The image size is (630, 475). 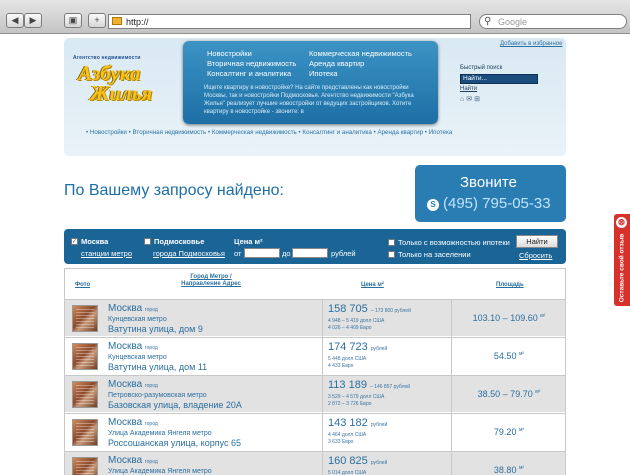 I want to click on phone-number: (495) 795-05-33, so click(x=497, y=203).